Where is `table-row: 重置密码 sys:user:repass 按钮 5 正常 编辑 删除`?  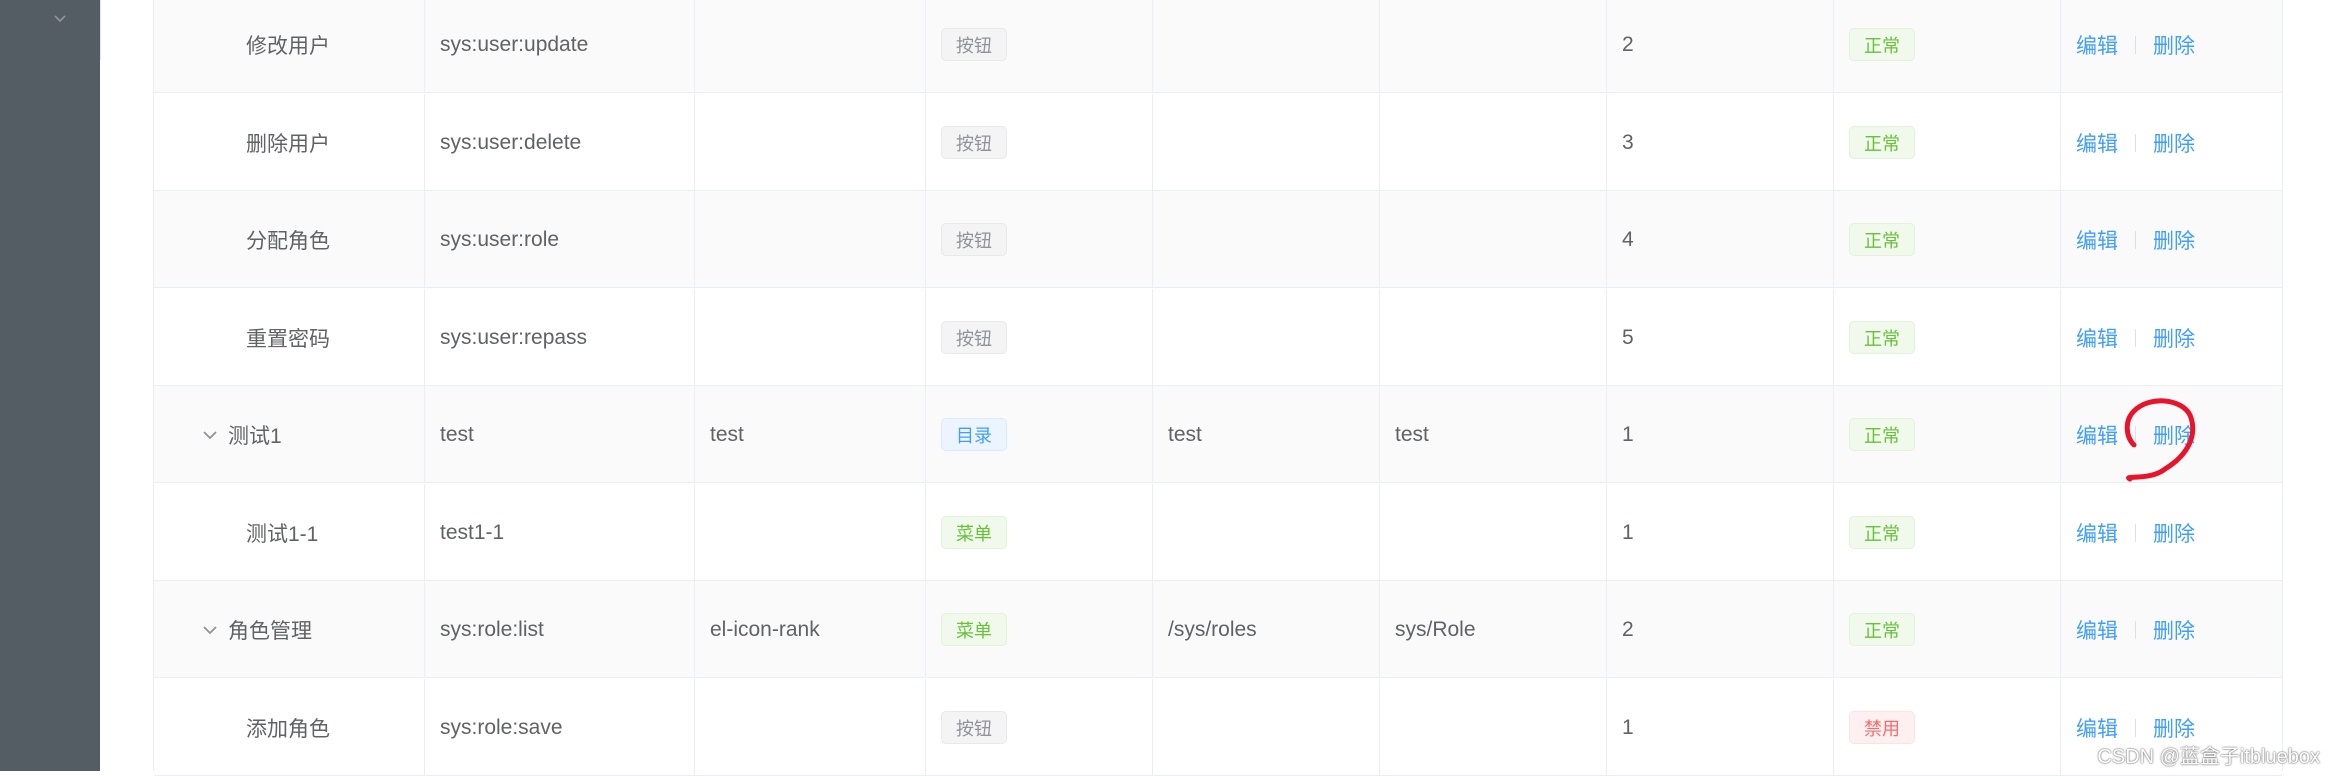 table-row: 重置密码 sys:user:repass 按钮 5 正常 编辑 删除 is located at coordinates (1218, 337).